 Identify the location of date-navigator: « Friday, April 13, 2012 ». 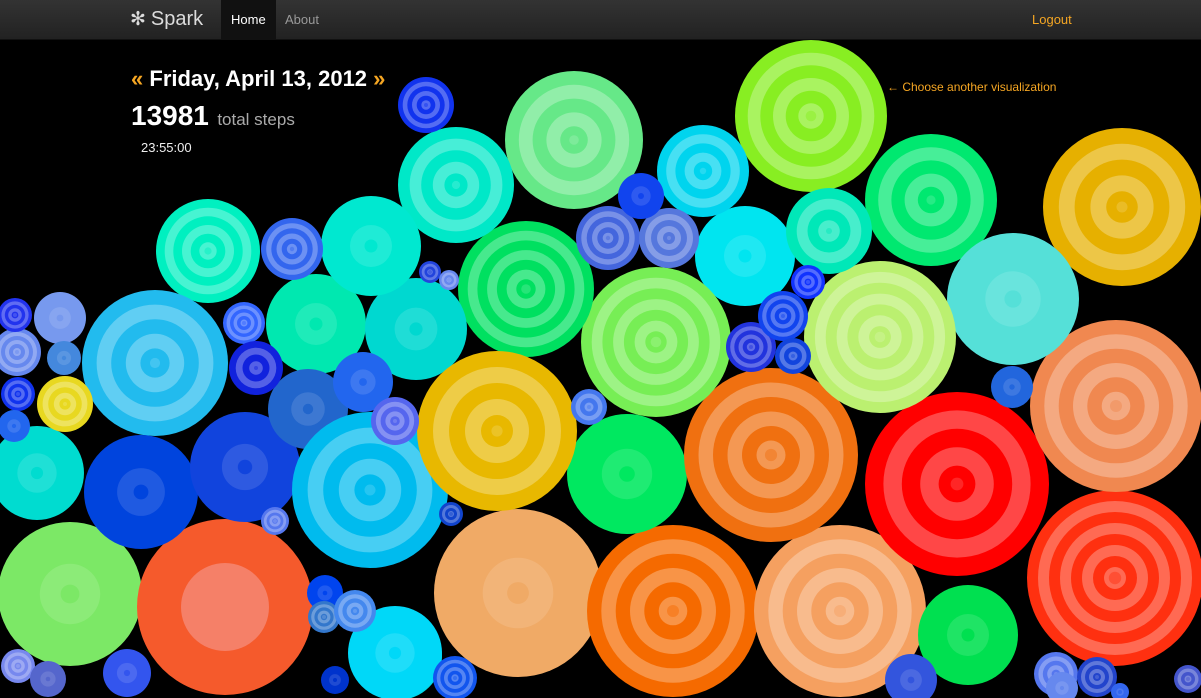
(258, 79).